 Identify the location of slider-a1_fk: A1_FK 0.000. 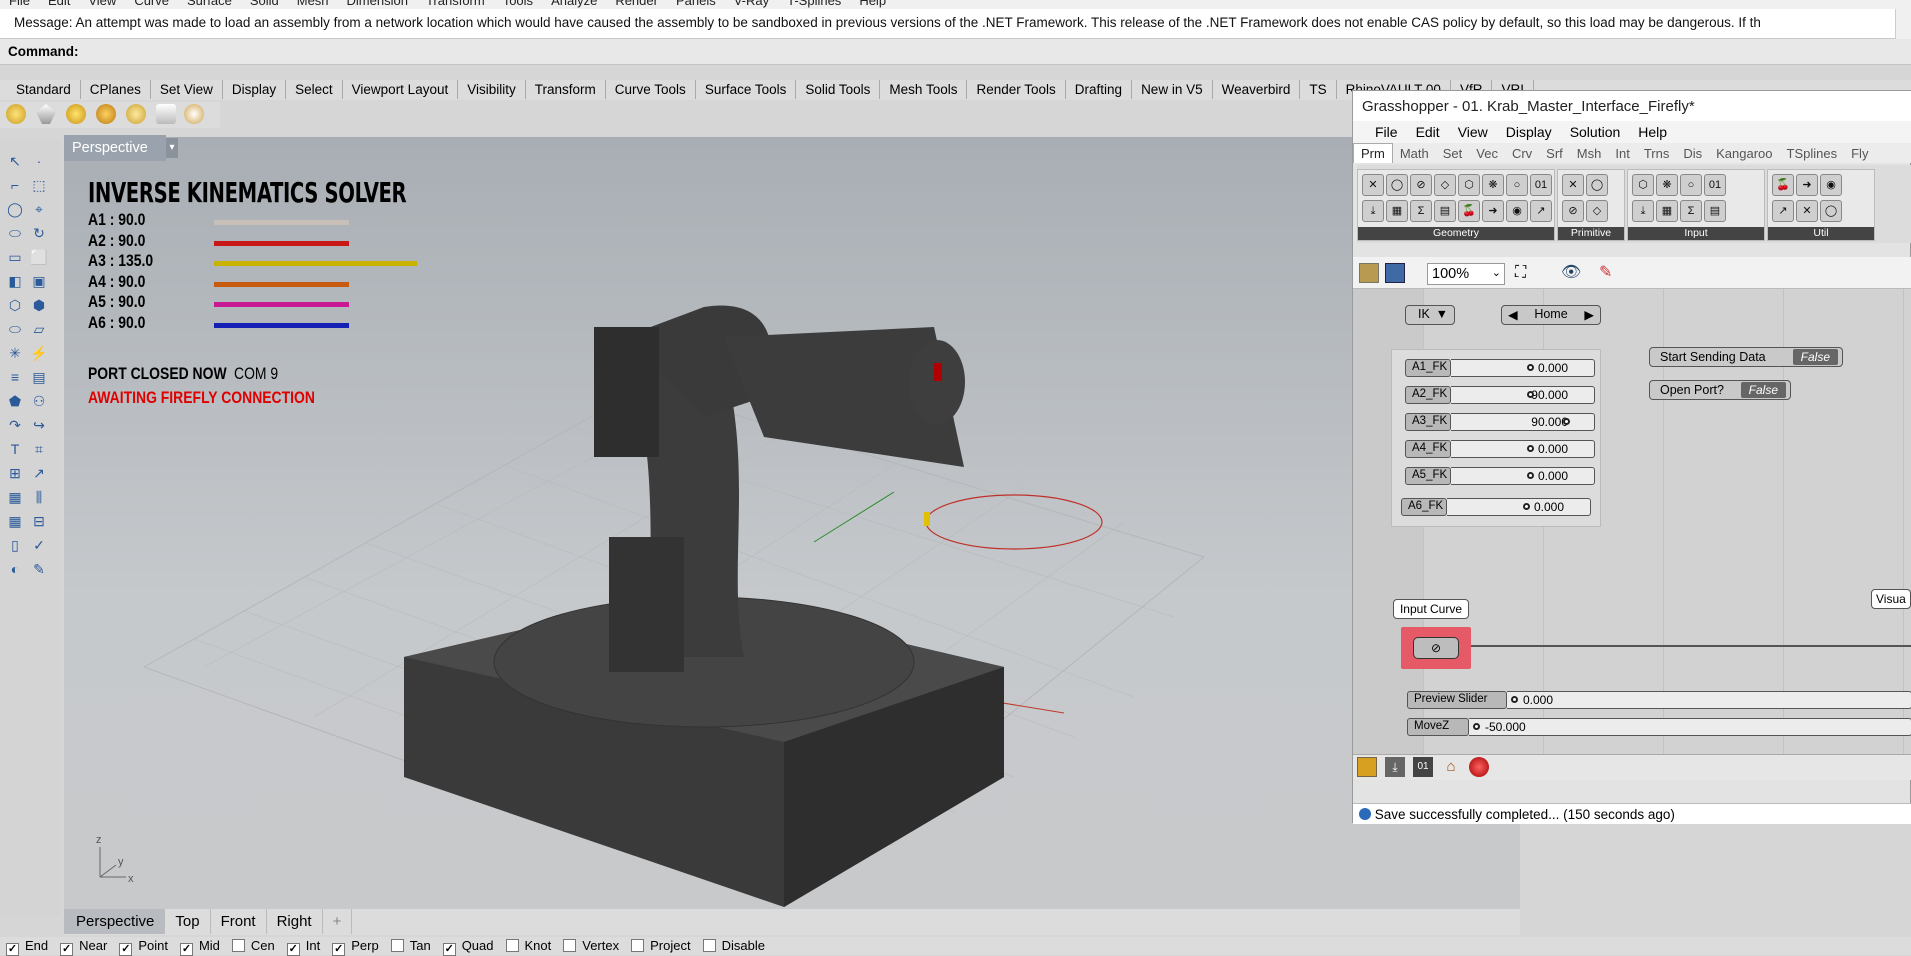
(1500, 368).